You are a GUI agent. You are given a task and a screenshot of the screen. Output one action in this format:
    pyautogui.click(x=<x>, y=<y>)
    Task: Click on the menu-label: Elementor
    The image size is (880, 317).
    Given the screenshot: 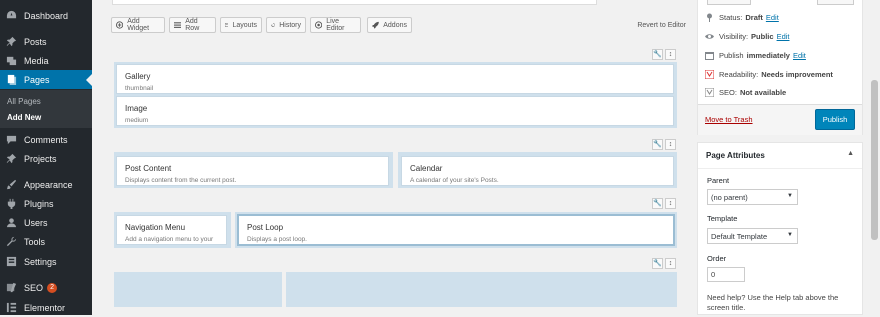 What is the action you would take?
    pyautogui.click(x=44, y=308)
    